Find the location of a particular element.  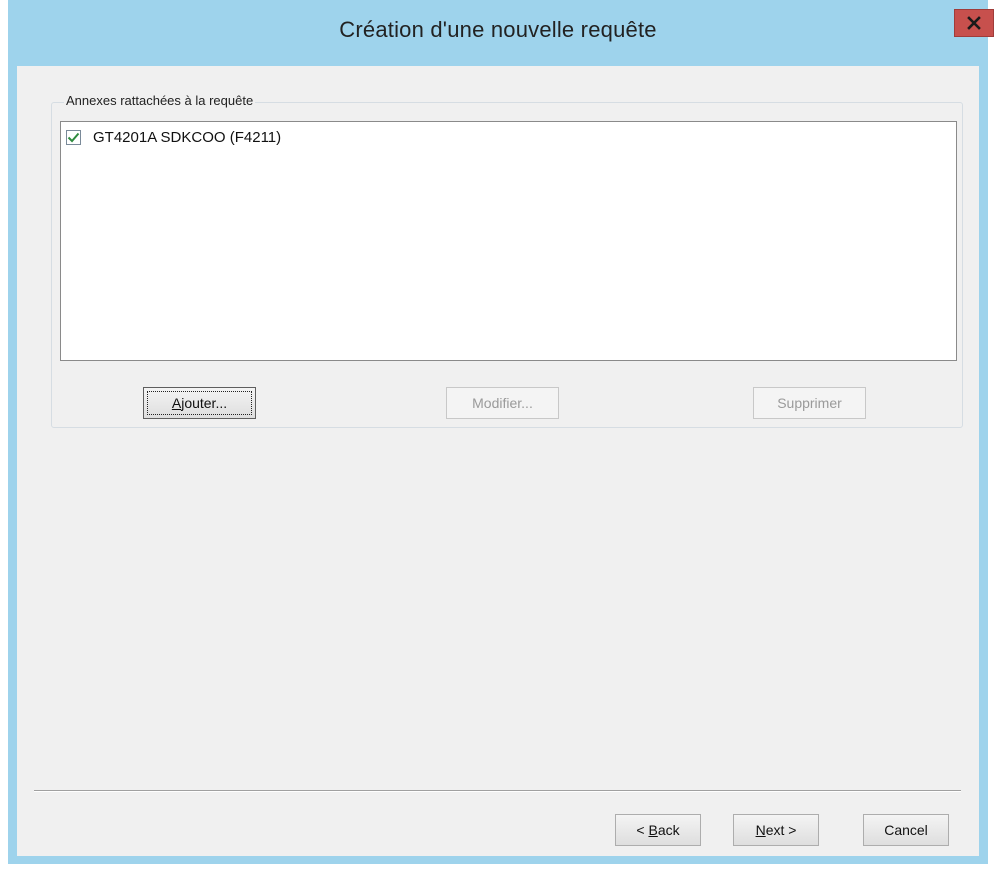

delete-button: Supprimer is located at coordinates (809, 403).